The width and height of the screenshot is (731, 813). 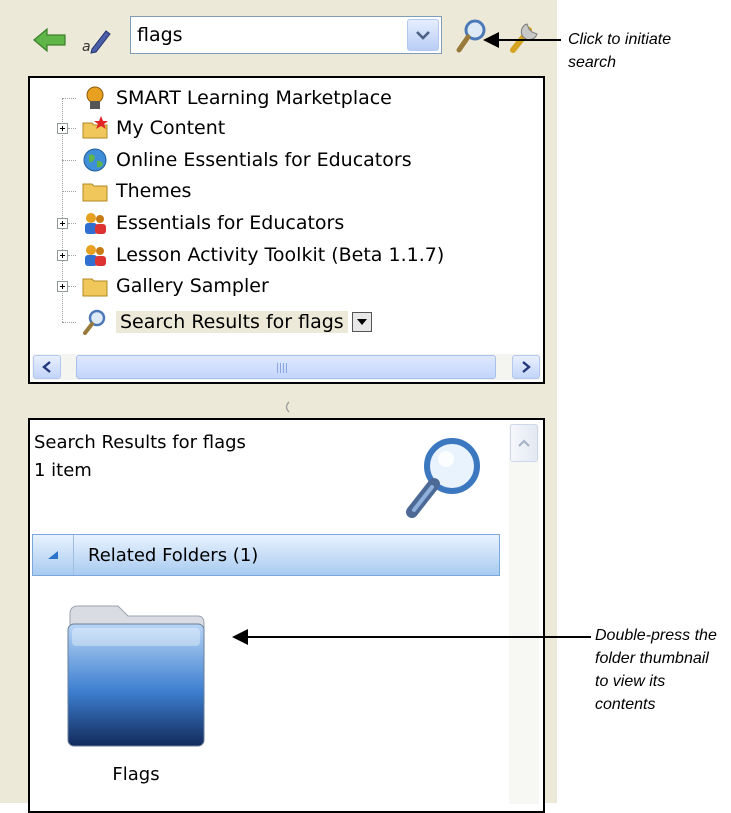 I want to click on scroll-left-button, so click(x=47, y=367).